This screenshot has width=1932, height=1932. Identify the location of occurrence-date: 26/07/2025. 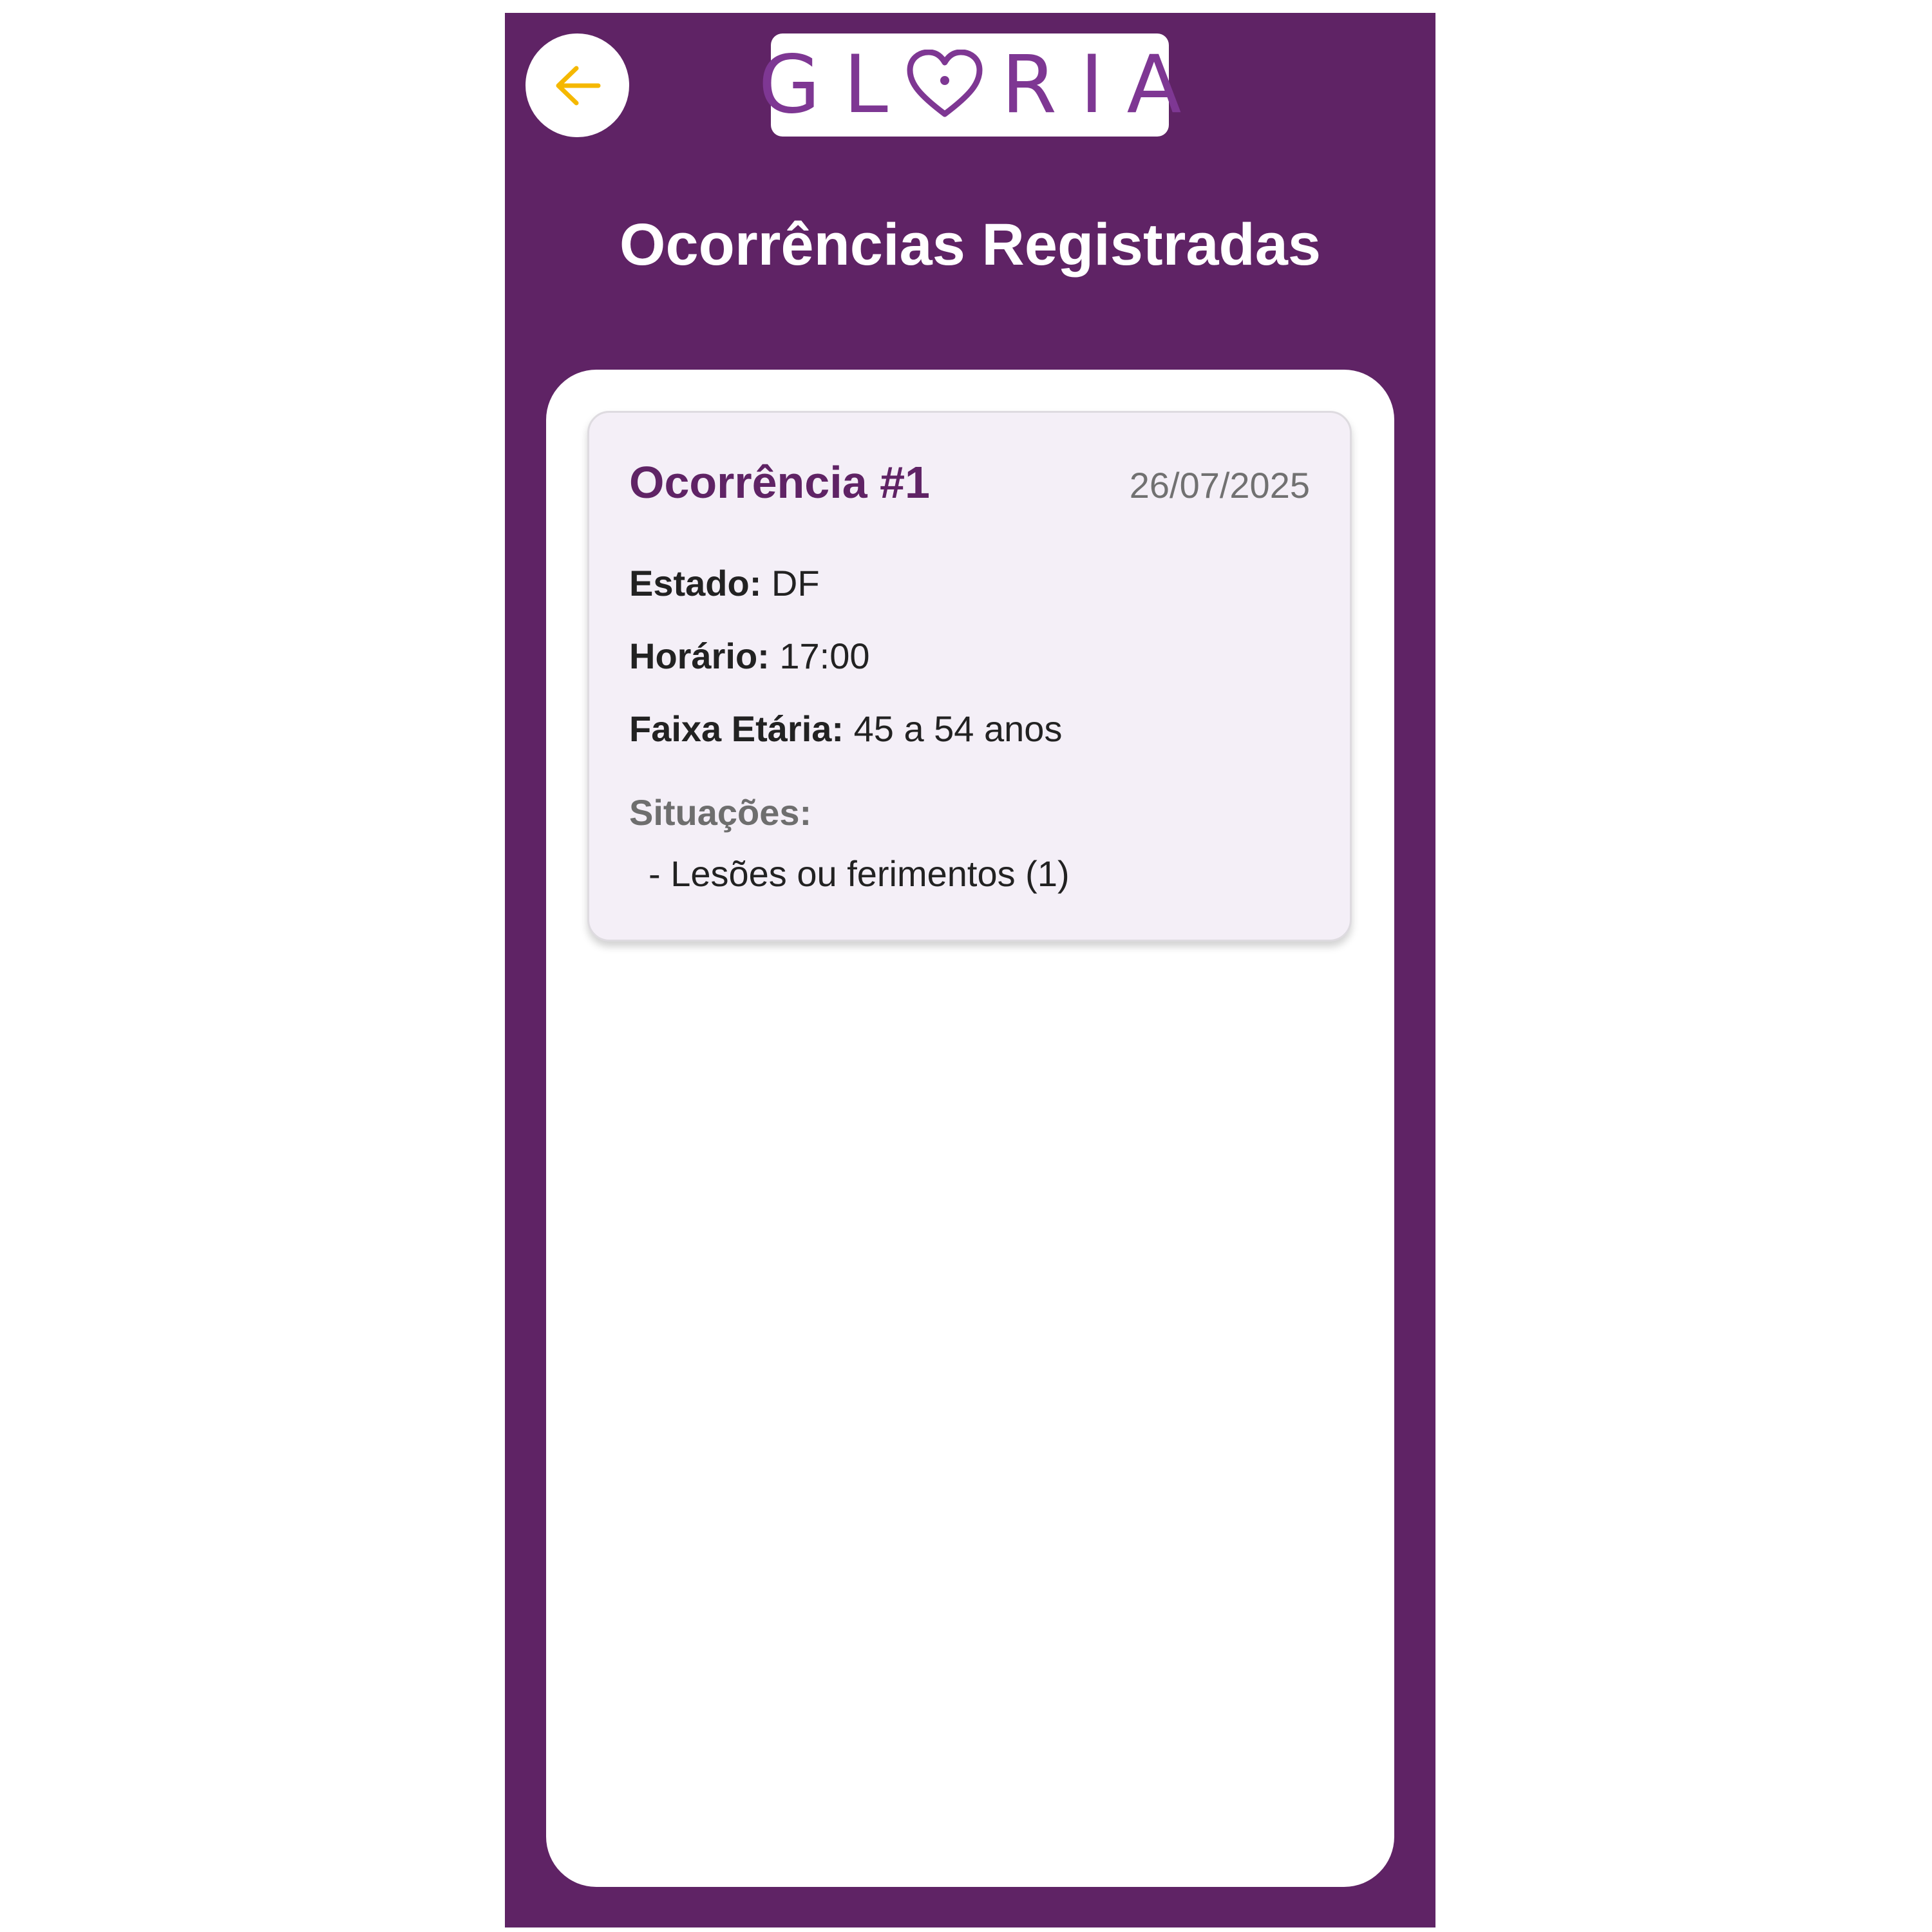
(1220, 485).